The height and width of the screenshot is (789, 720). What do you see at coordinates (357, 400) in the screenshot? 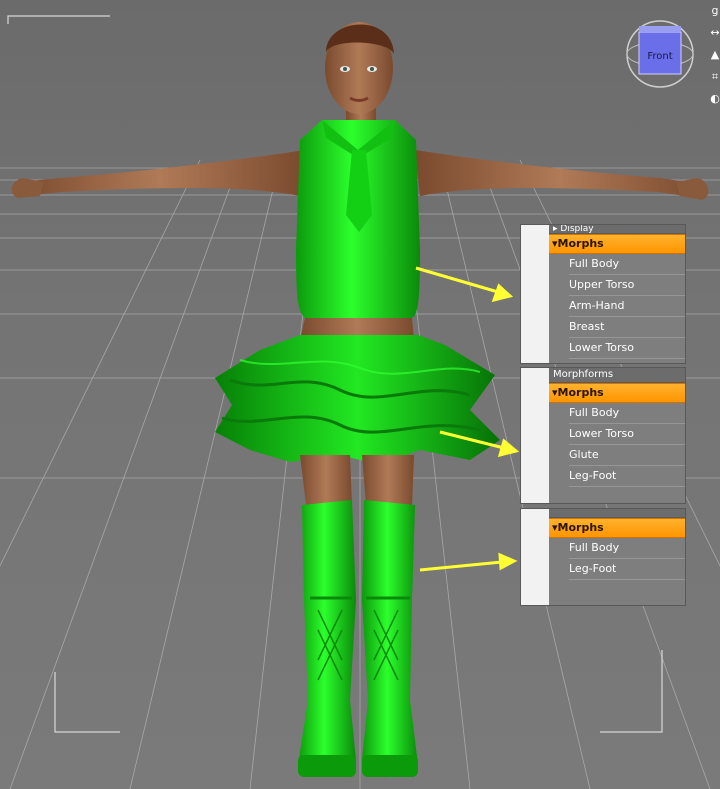
I see `figure-skirt` at bounding box center [357, 400].